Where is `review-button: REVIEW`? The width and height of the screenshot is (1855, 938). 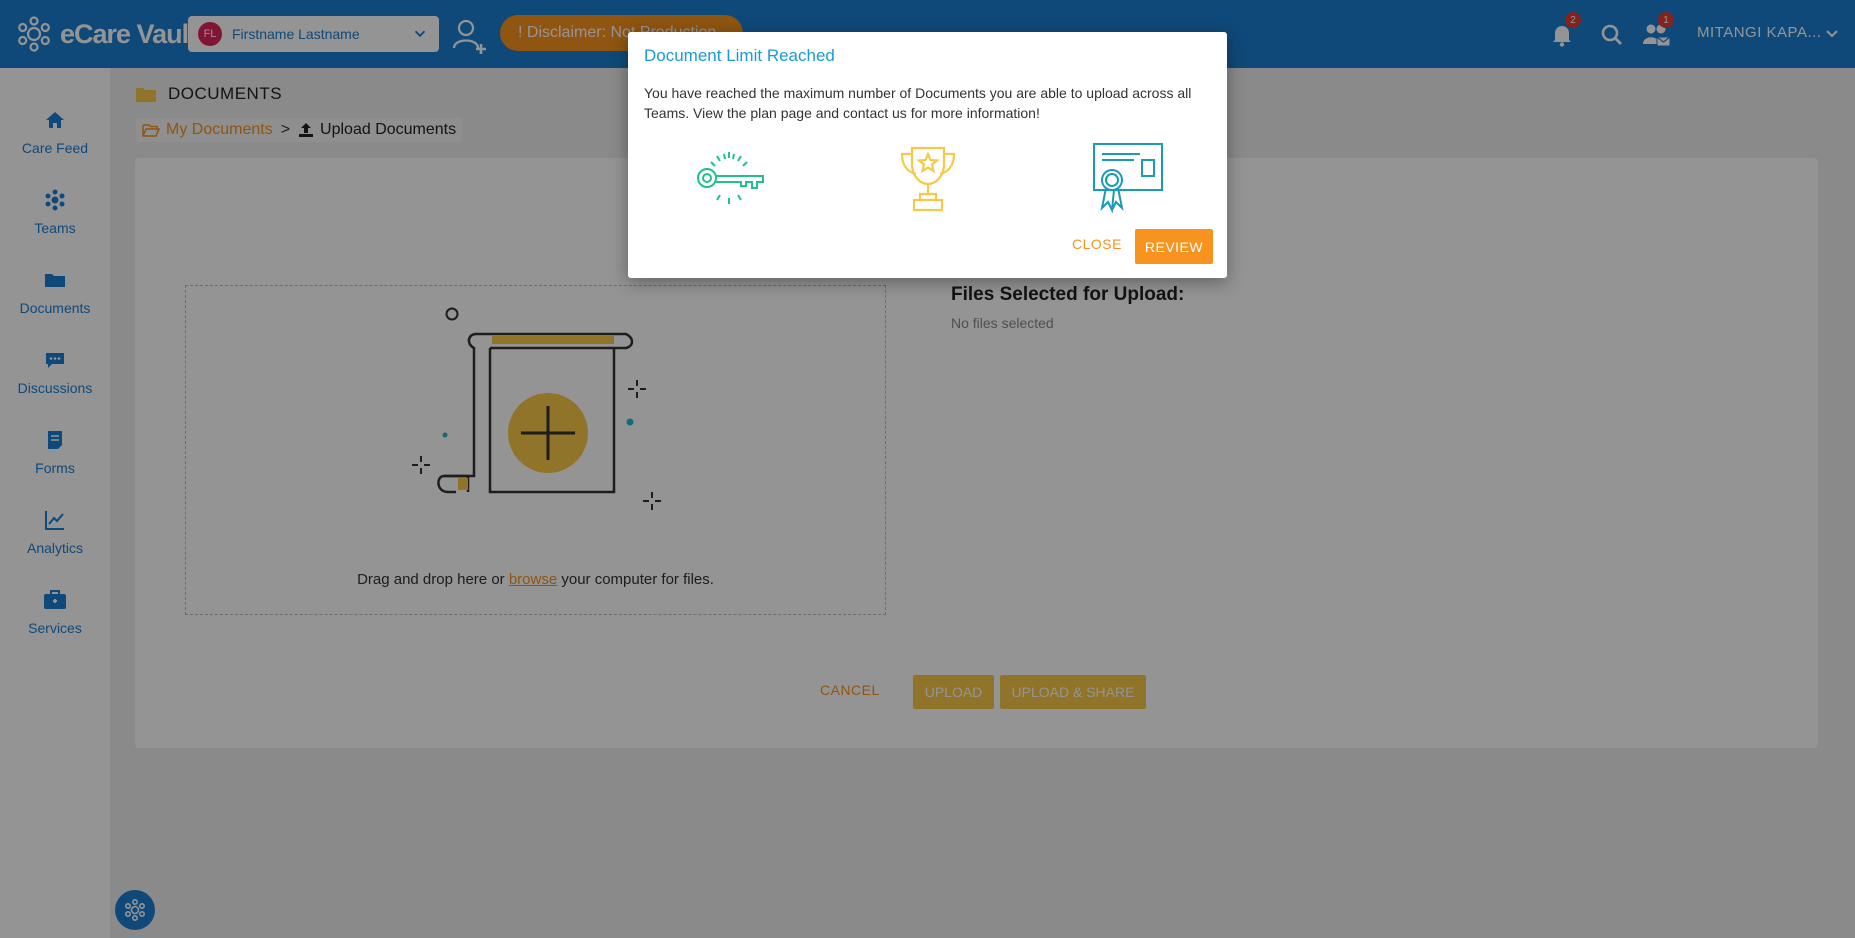
review-button: REVIEW is located at coordinates (1174, 246).